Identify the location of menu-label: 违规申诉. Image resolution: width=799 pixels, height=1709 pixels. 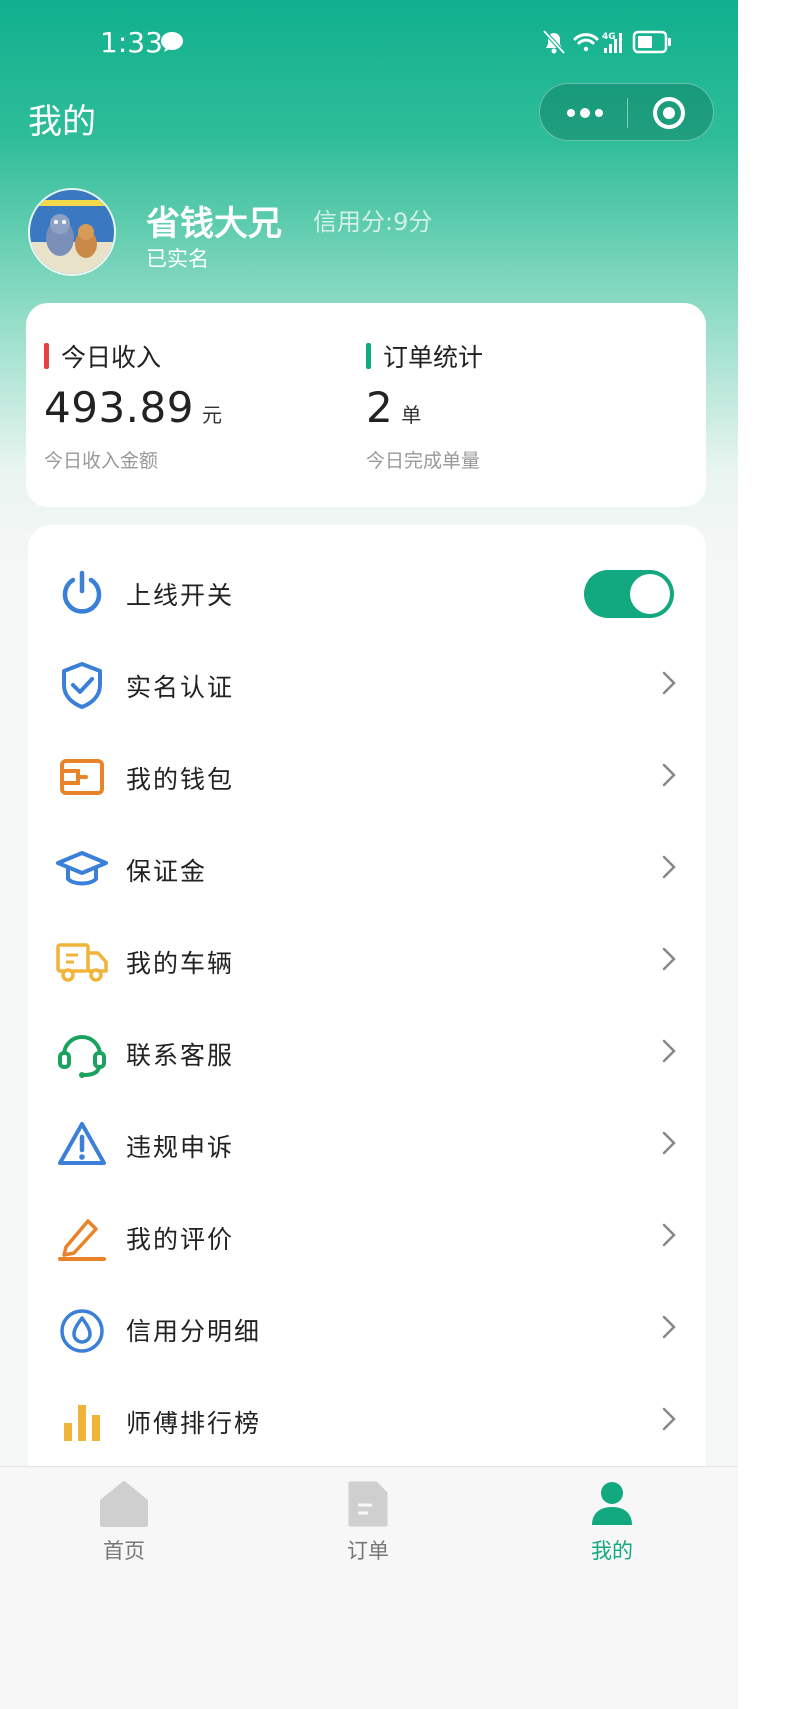
(180, 1147).